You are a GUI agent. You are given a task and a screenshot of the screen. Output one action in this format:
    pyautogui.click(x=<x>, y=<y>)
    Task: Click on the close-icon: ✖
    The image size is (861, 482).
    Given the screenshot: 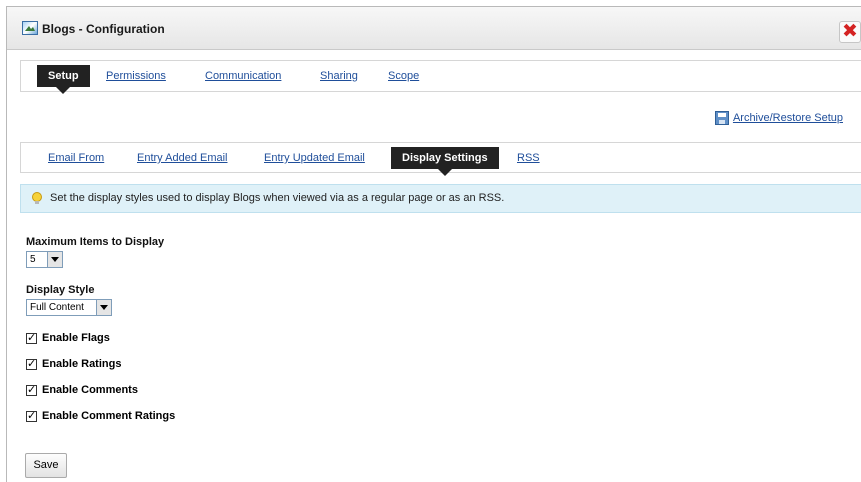 What is the action you would take?
    pyautogui.click(x=850, y=31)
    